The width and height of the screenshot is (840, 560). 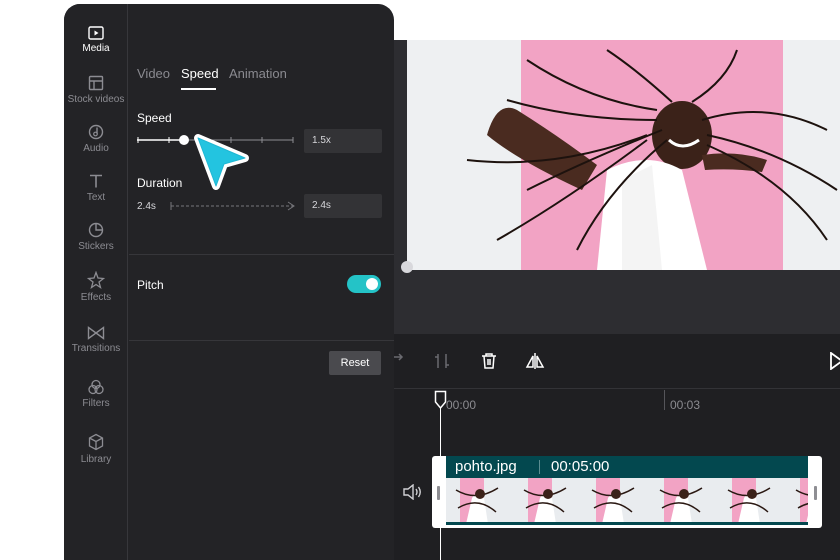 What do you see at coordinates (96, 99) in the screenshot?
I see `sidebar-item-label: Stock videos` at bounding box center [96, 99].